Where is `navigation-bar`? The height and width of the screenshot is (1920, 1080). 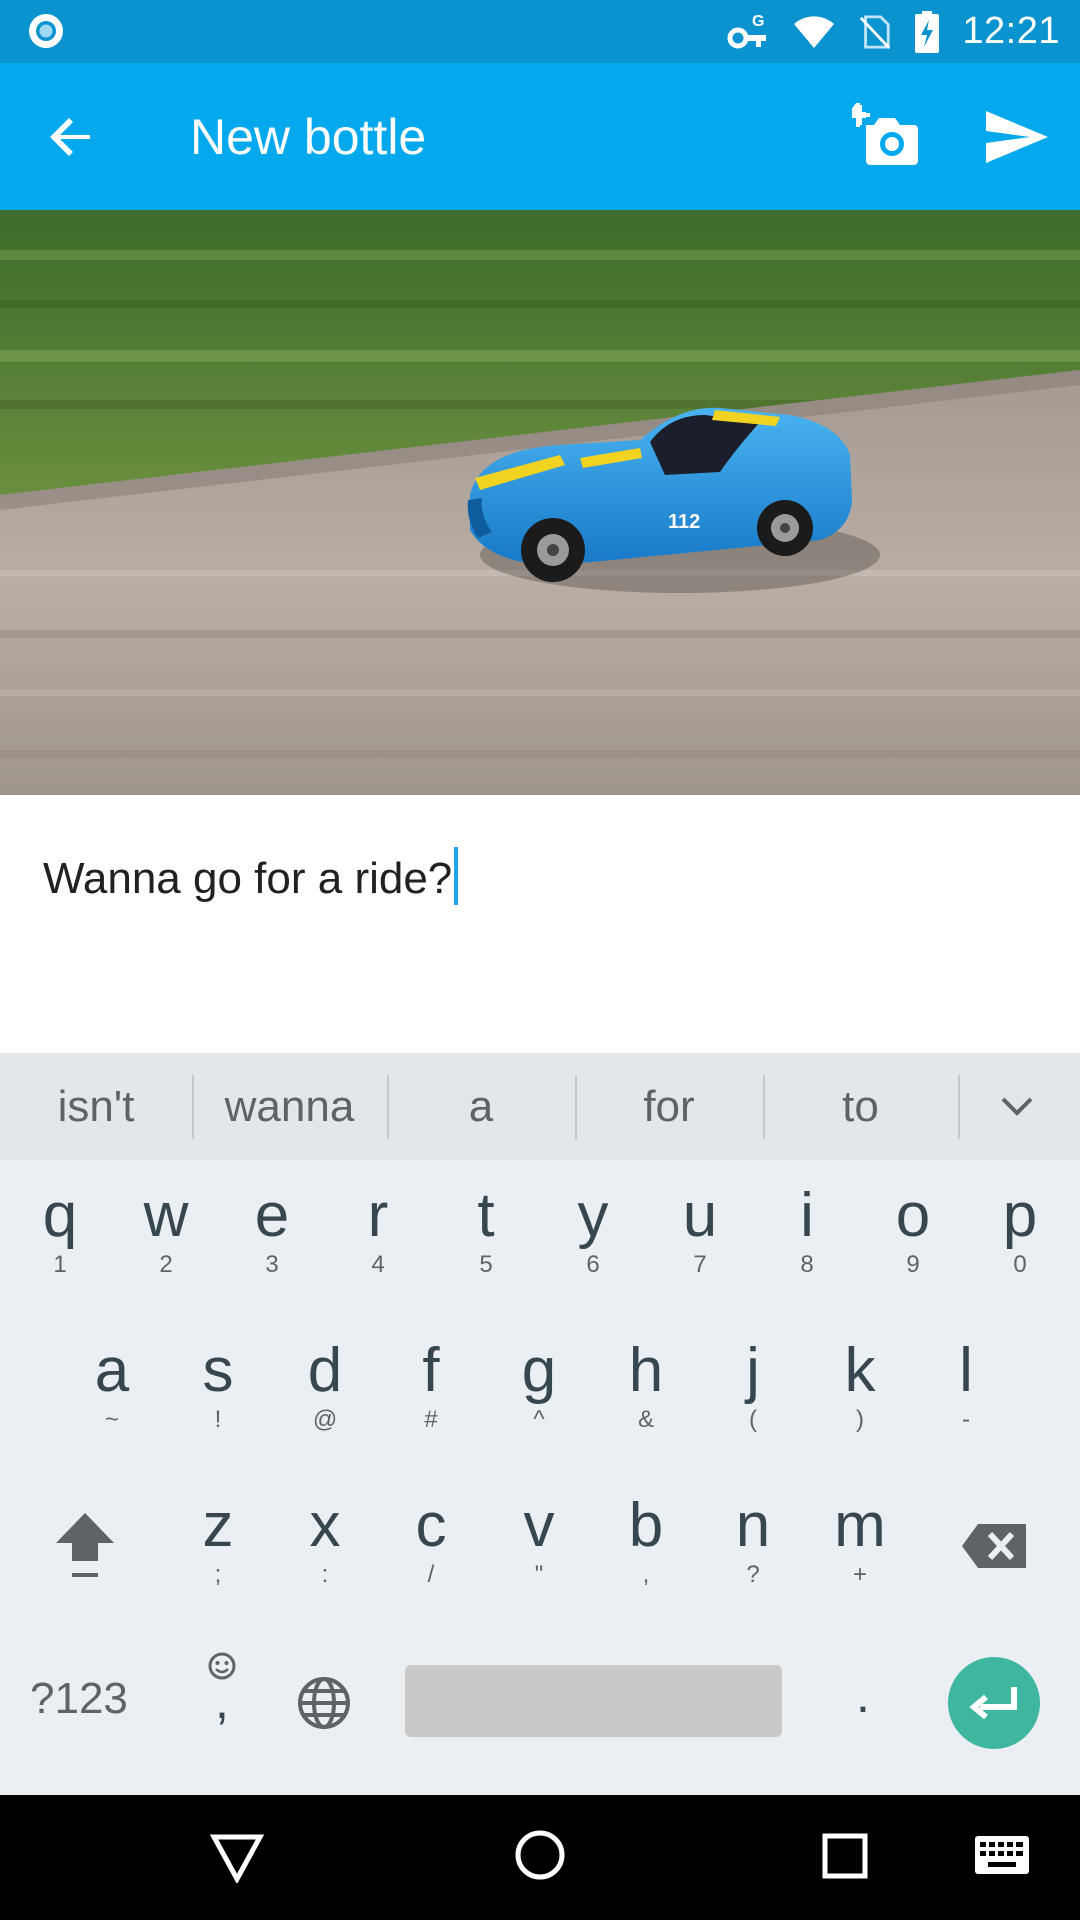 navigation-bar is located at coordinates (540, 1857).